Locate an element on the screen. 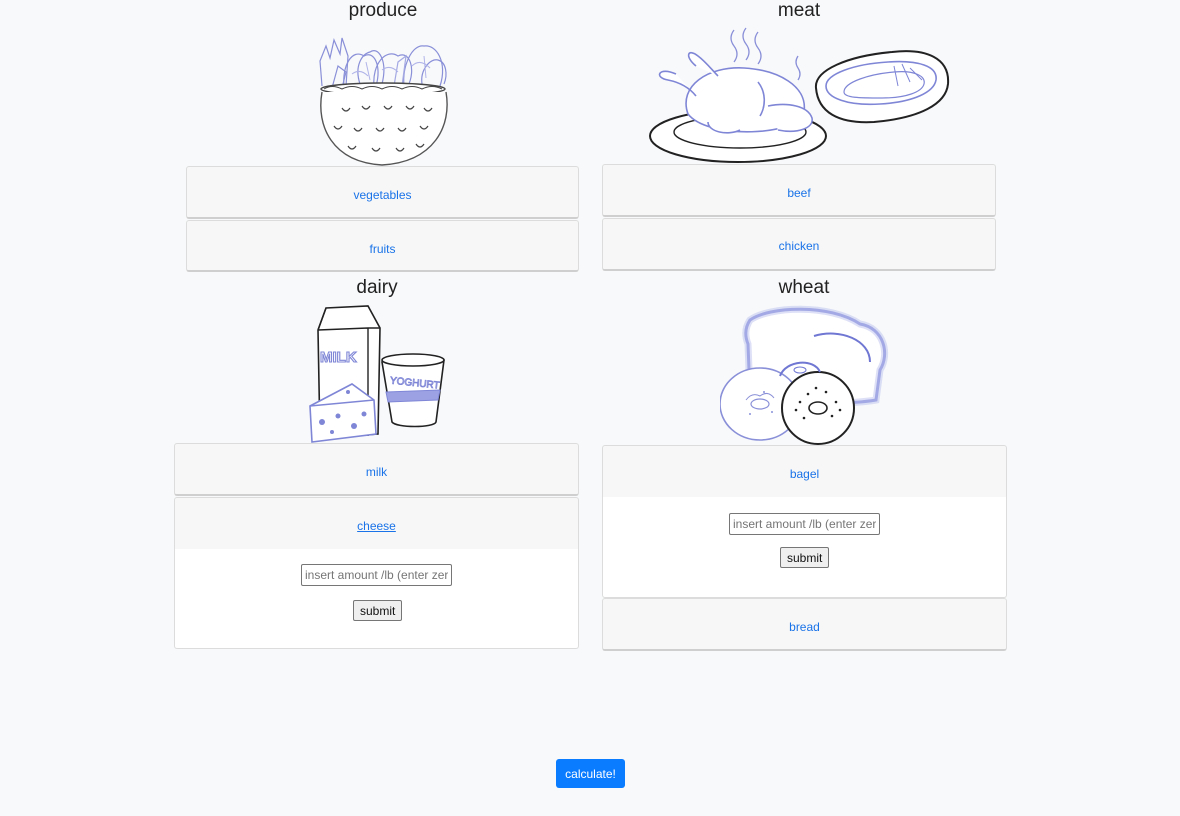 This screenshot has height=816, width=1180. fruits-link: fruits is located at coordinates (382, 249).